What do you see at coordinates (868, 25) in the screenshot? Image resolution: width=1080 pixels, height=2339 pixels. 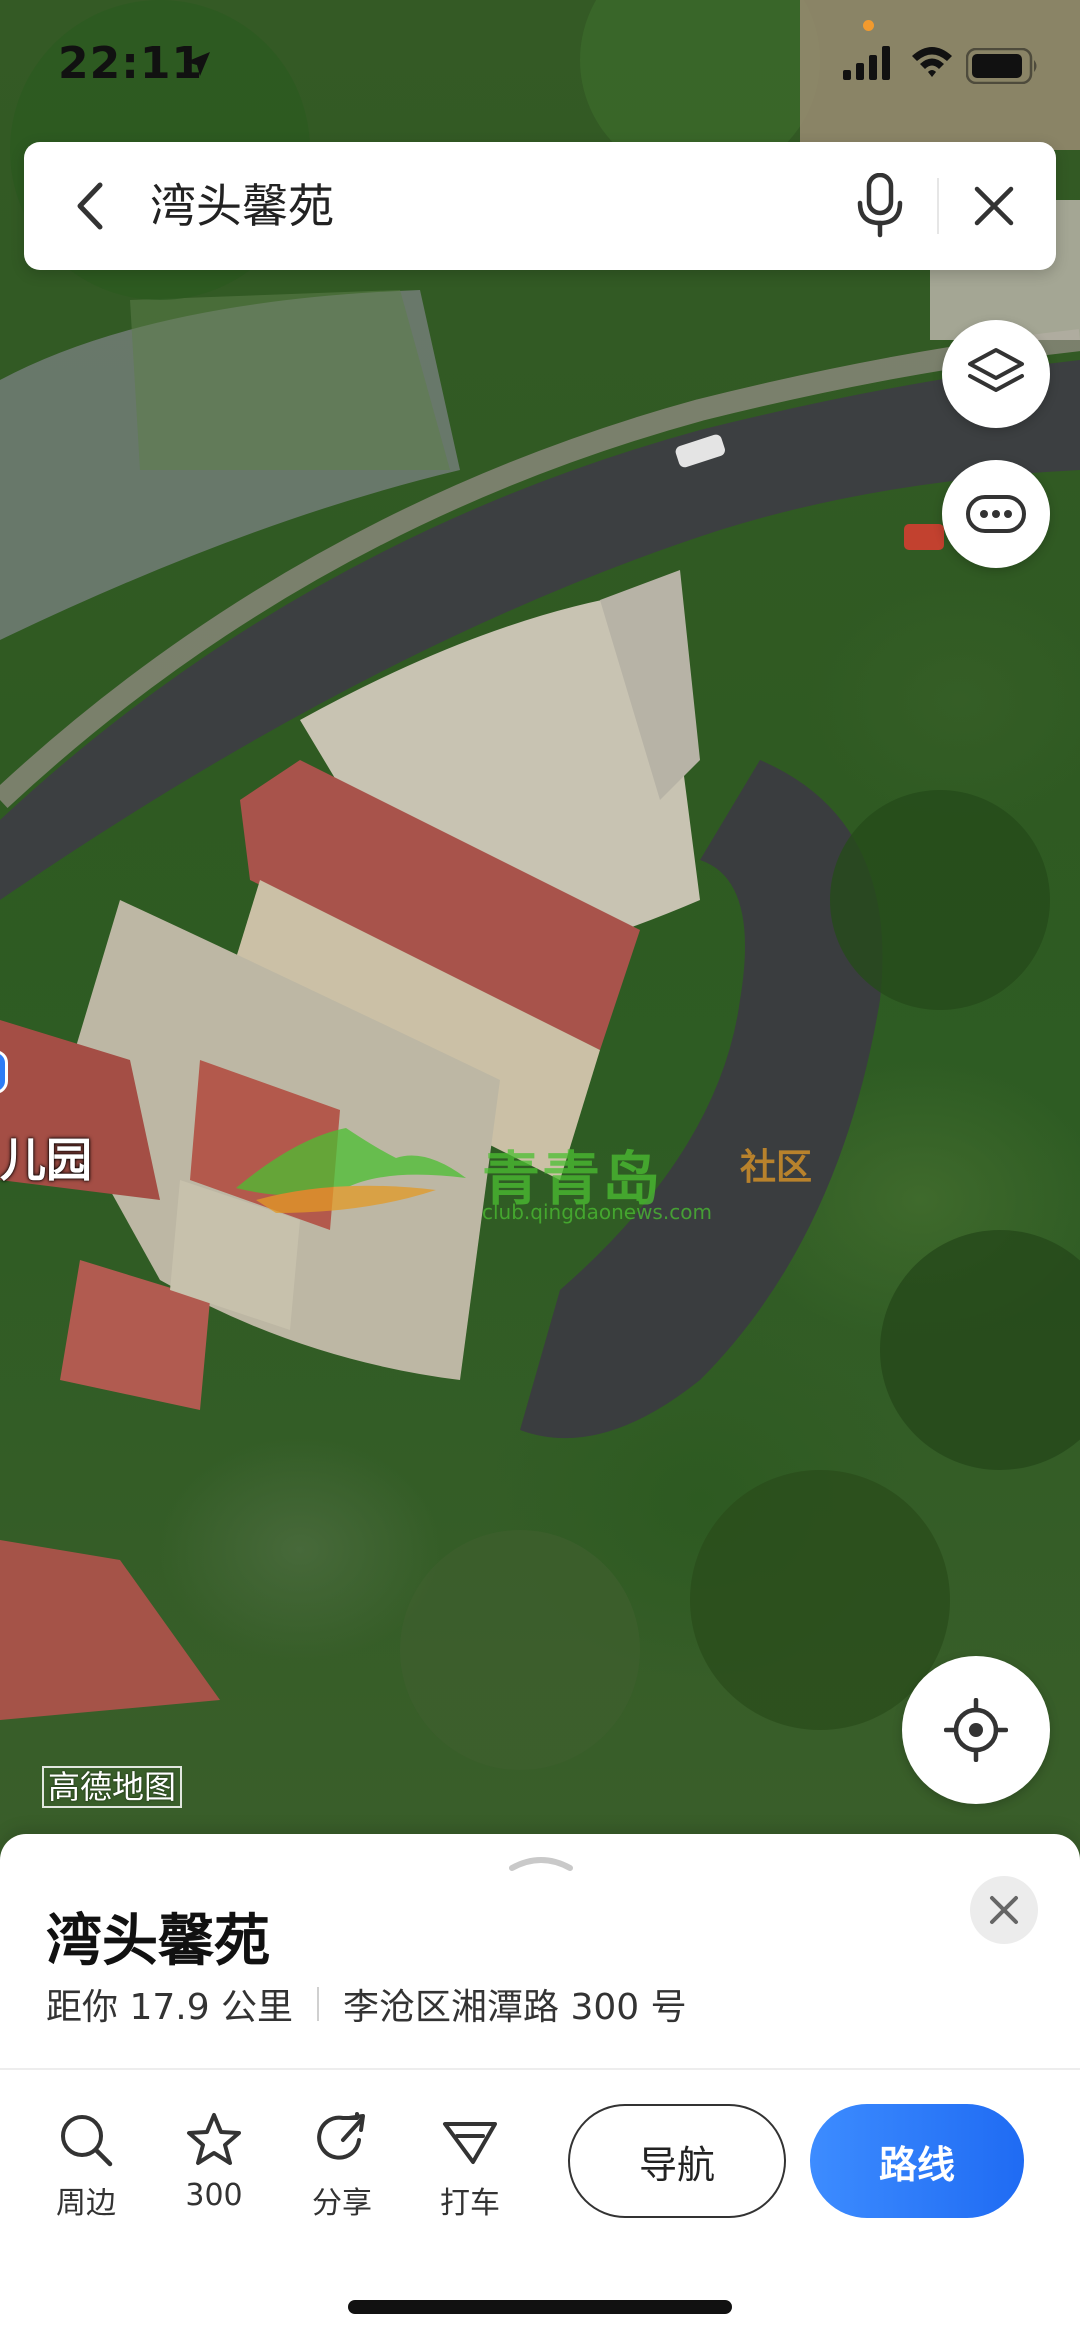 I see `privacy-indicator-icon` at bounding box center [868, 25].